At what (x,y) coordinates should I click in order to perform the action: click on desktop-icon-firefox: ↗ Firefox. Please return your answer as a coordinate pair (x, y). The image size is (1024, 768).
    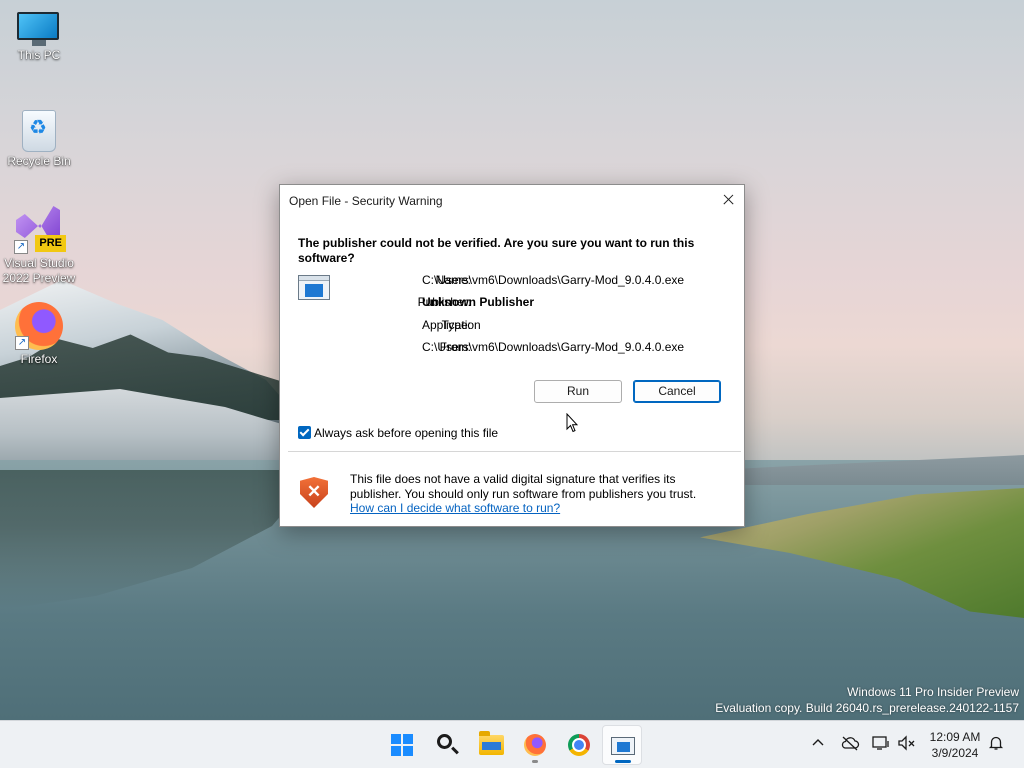
    Looking at the image, I should click on (39, 334).